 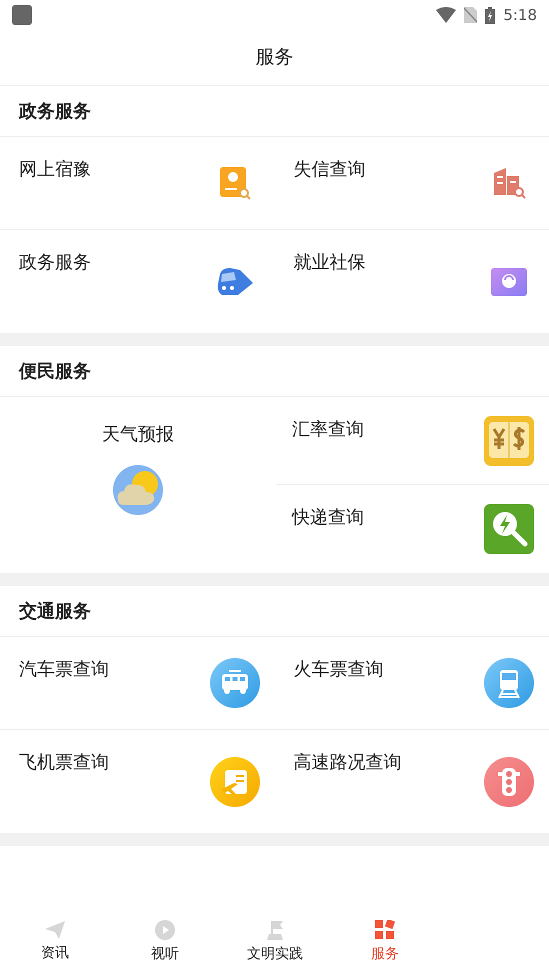 What do you see at coordinates (509, 281) in the screenshot?
I see `face-badge-icon` at bounding box center [509, 281].